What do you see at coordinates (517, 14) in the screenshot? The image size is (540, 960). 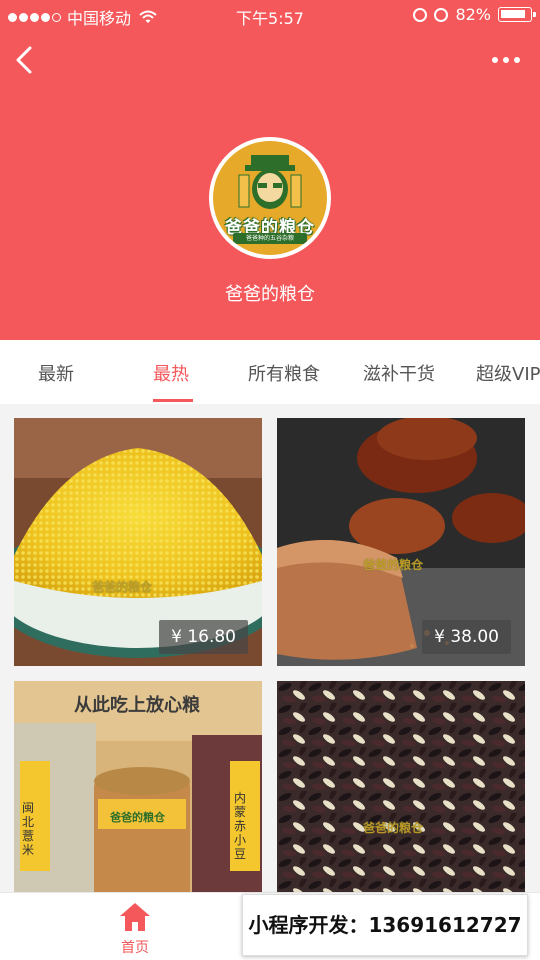 I see `battery-icon` at bounding box center [517, 14].